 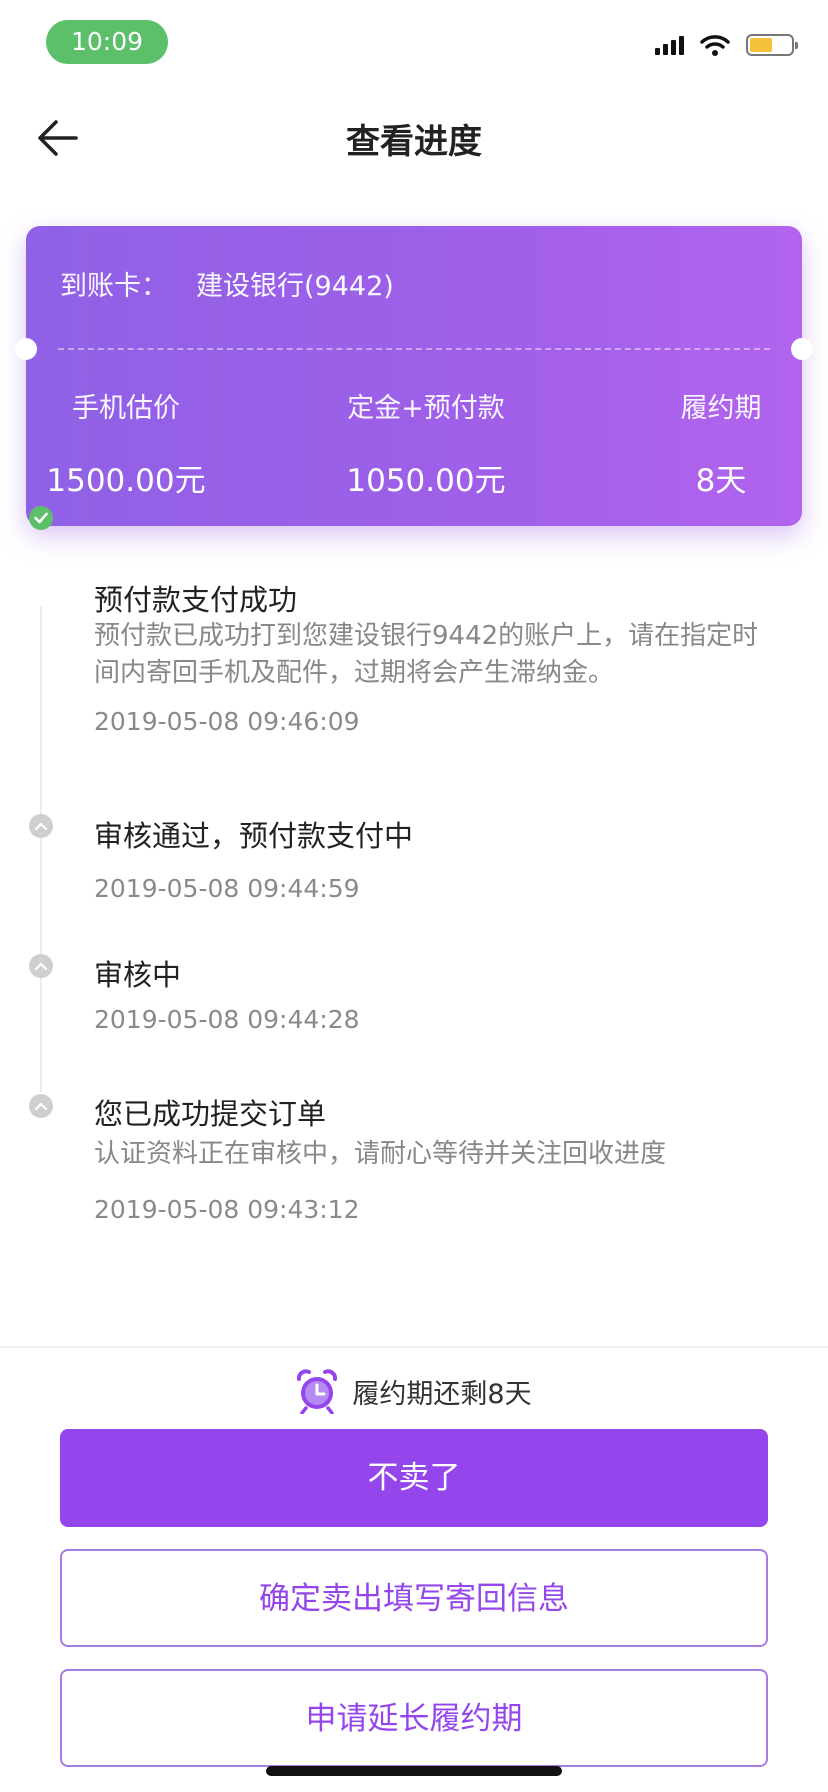 I want to click on phone-valuation-label: 手机估价, so click(x=126, y=408).